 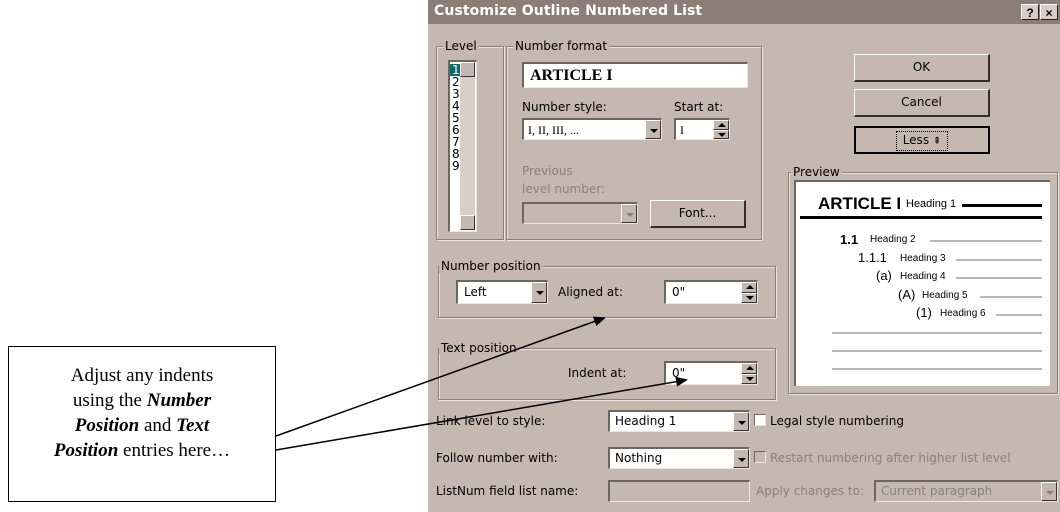 I want to click on arrow-to-text-position, so click(x=481, y=413).